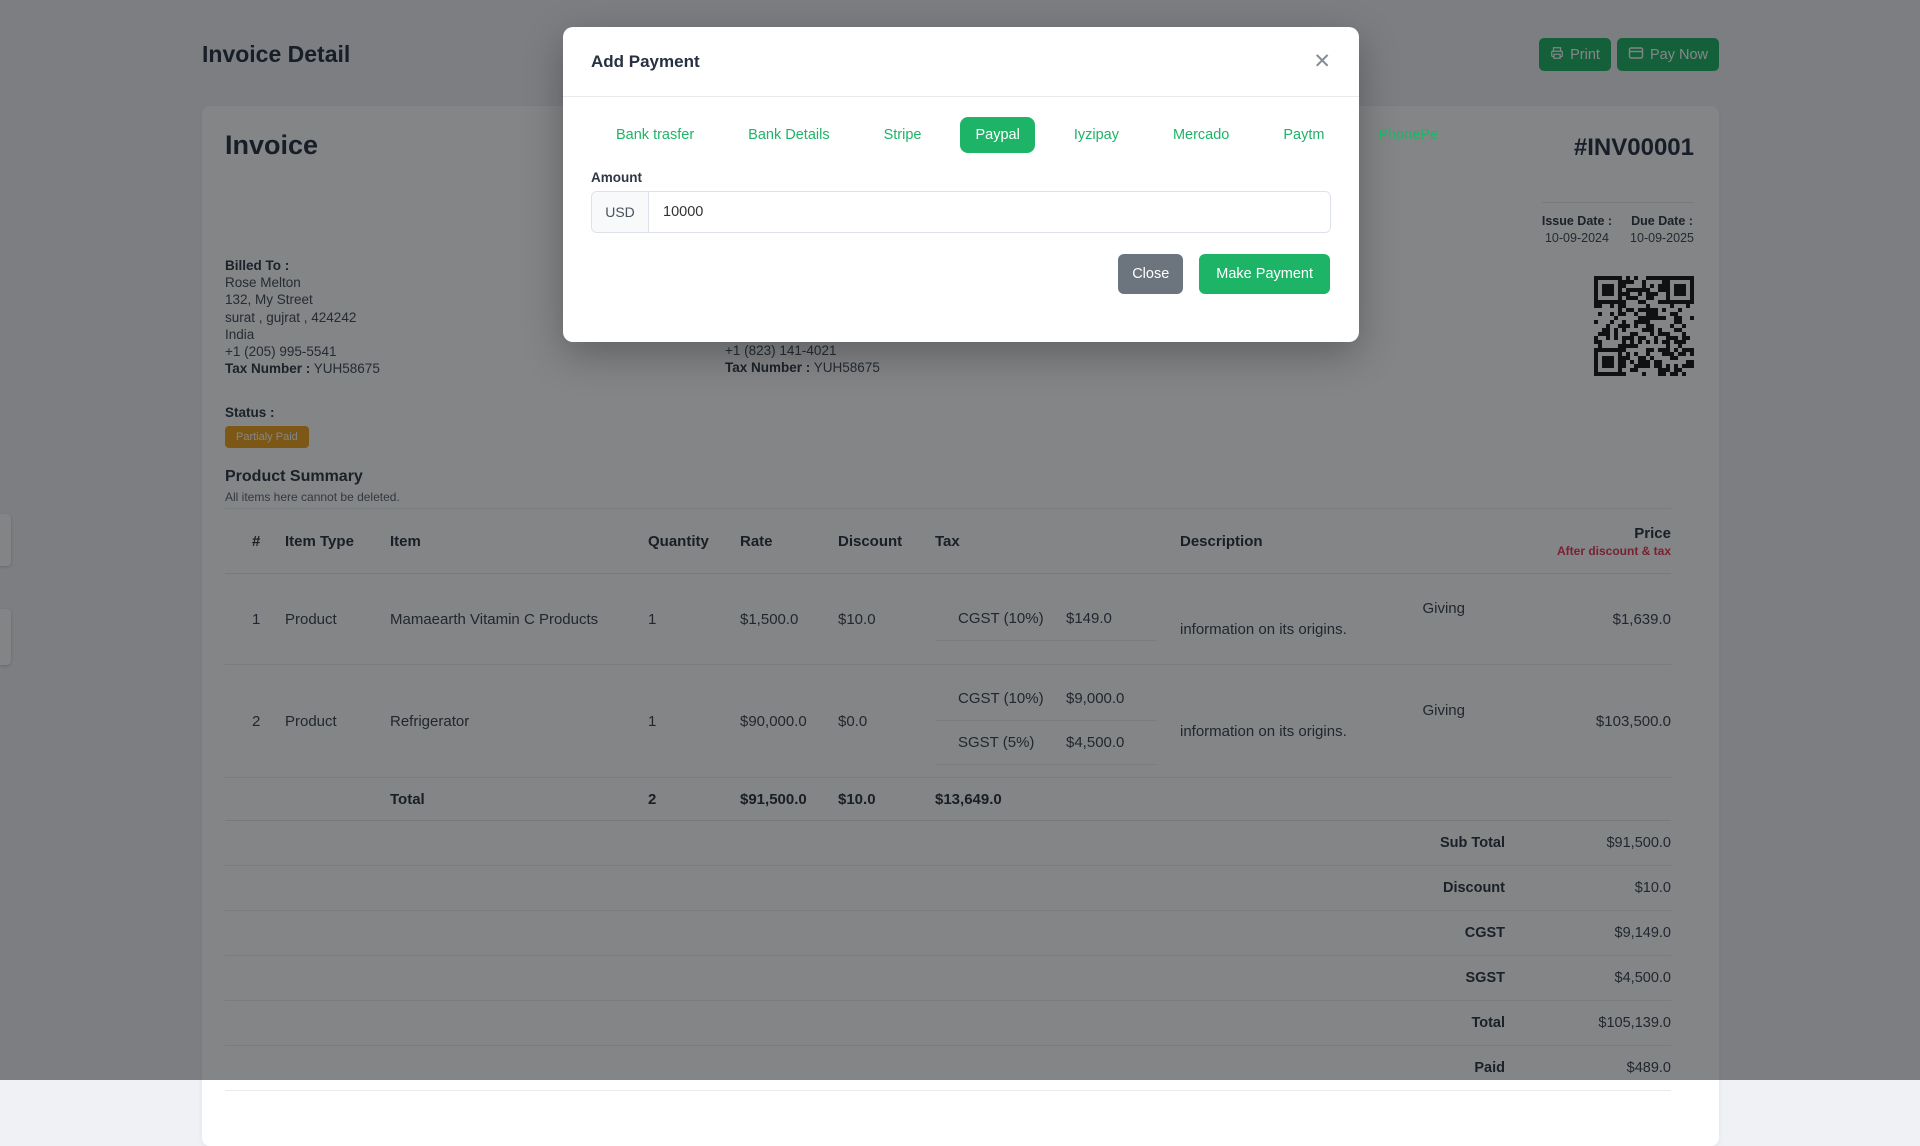 This screenshot has width=1920, height=1146. Describe the element at coordinates (903, 135) in the screenshot. I see `payment-tab-stripe: Stripe` at that location.